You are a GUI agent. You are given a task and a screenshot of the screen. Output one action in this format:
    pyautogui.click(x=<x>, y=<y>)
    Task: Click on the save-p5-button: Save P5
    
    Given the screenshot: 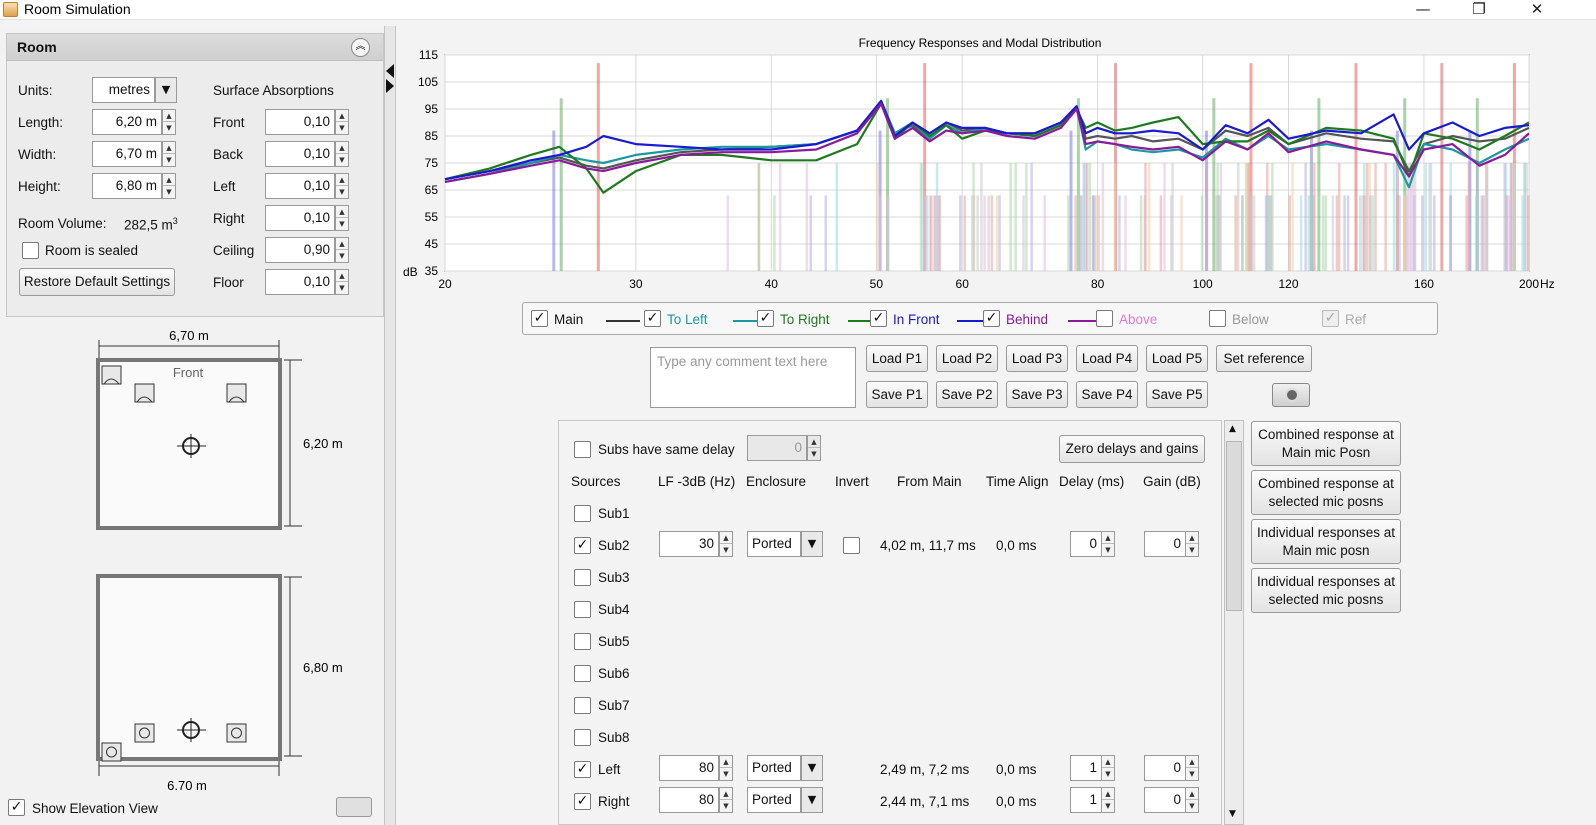 What is the action you would take?
    pyautogui.click(x=1177, y=394)
    